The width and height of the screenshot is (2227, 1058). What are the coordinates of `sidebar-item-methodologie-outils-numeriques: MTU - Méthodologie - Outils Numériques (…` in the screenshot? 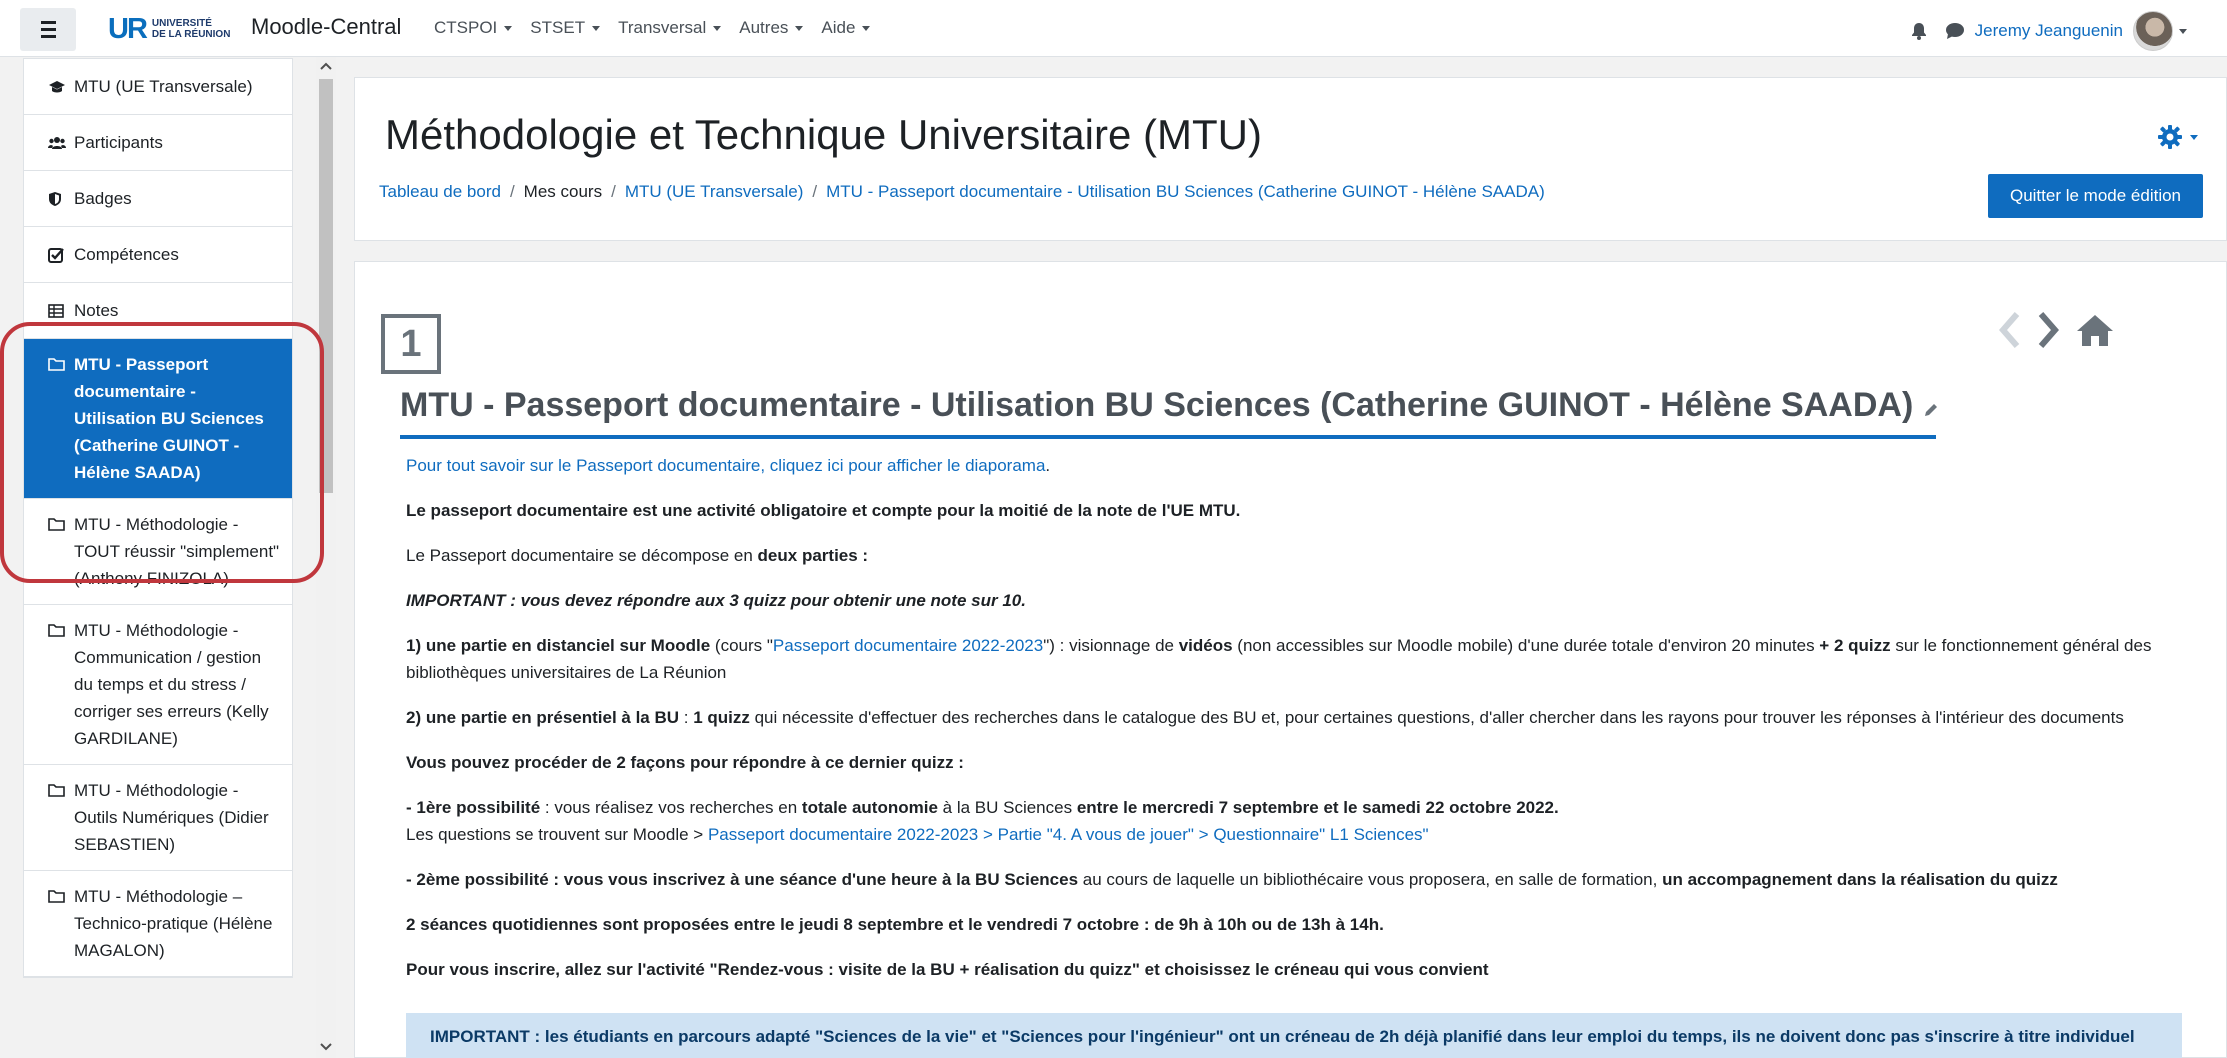 It's located at (158, 818).